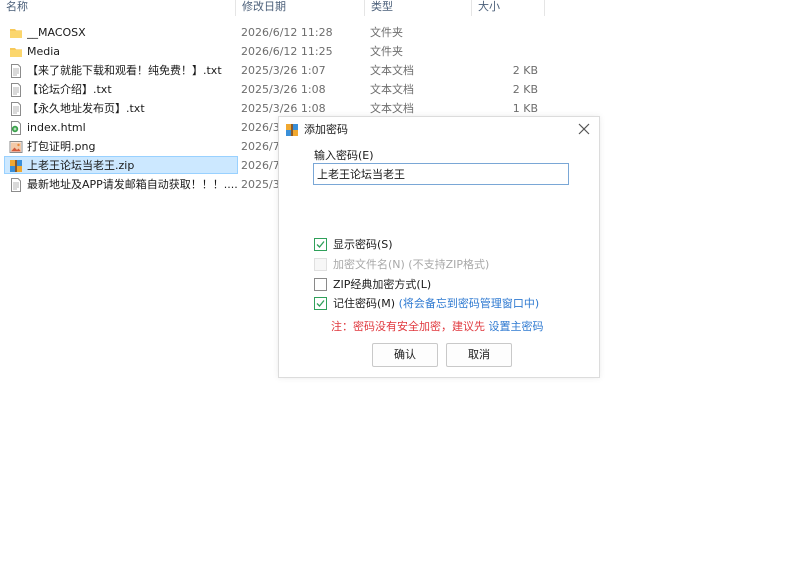 The width and height of the screenshot is (800, 567). I want to click on column-header-type-label: 类型, so click(382, 6).